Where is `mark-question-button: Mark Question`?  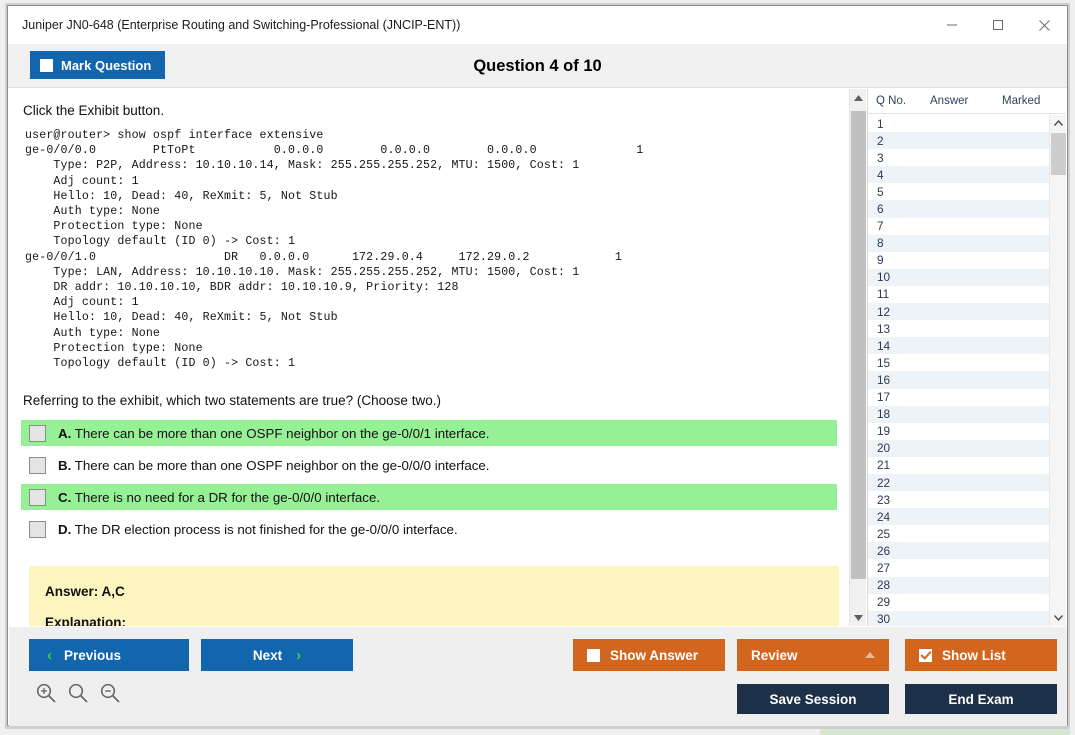 mark-question-button: Mark Question is located at coordinates (98, 65).